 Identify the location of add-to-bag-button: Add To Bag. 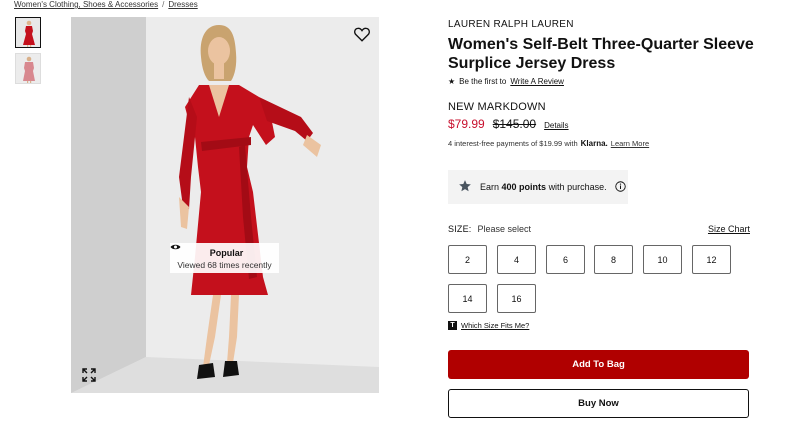
(598, 364).